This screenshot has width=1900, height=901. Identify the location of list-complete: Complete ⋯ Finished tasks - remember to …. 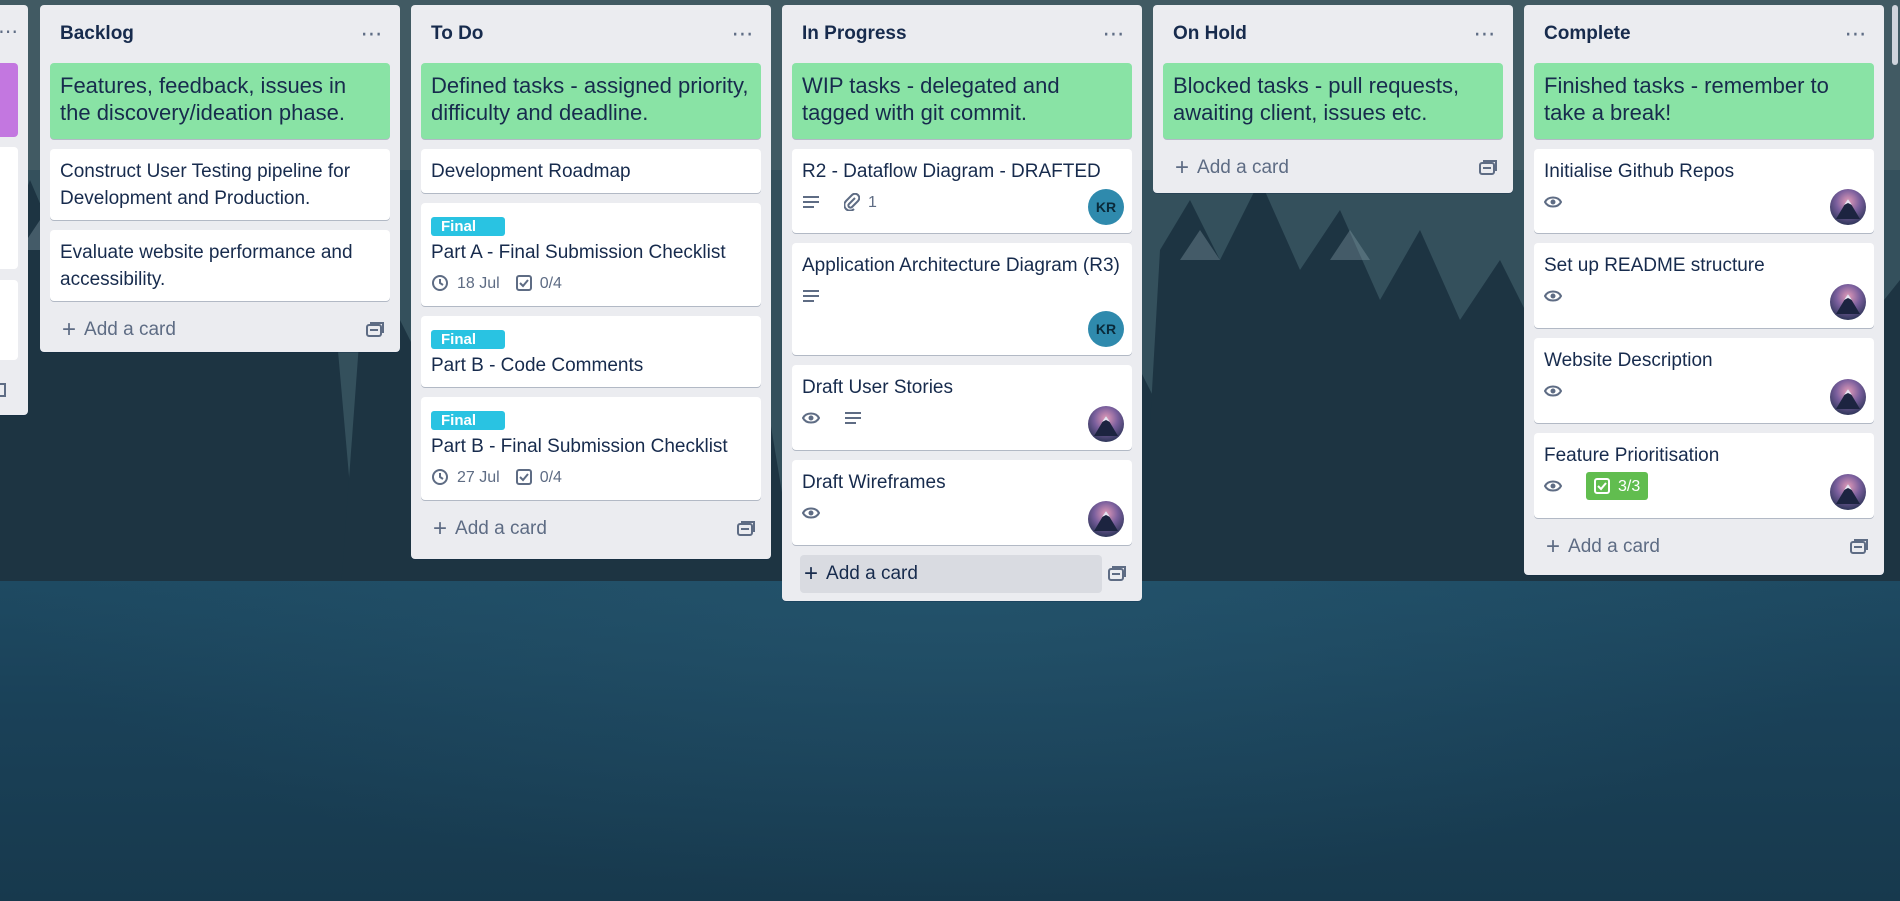
(1704, 290).